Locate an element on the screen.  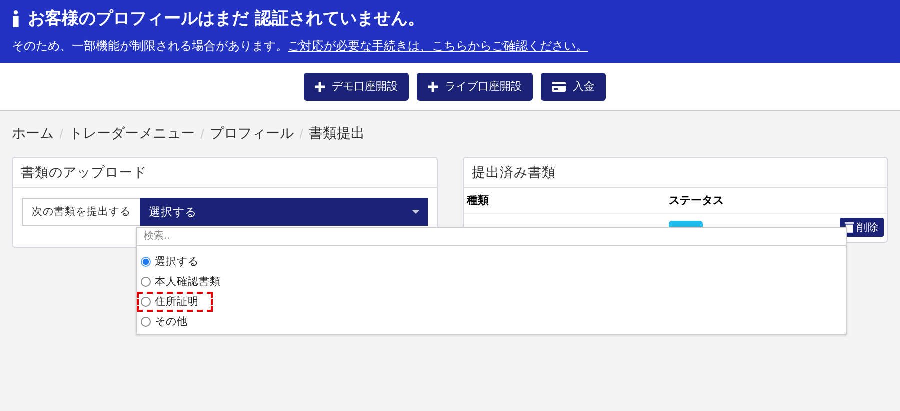
dropdown-option: 住所証明 is located at coordinates (175, 302).